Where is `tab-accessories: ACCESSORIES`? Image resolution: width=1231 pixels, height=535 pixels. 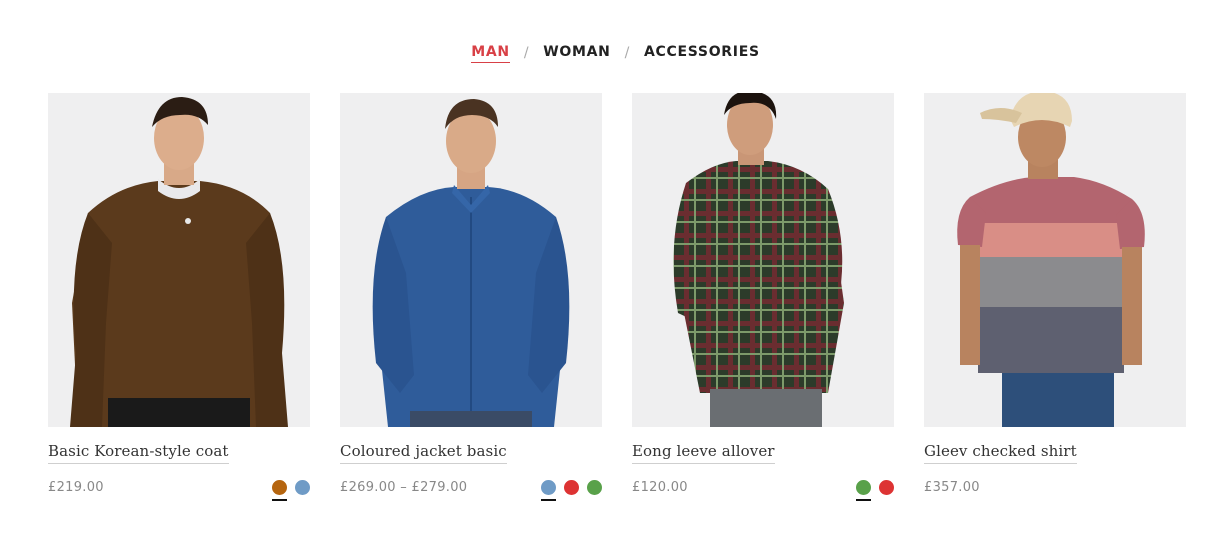 tab-accessories: ACCESSORIES is located at coordinates (702, 53).